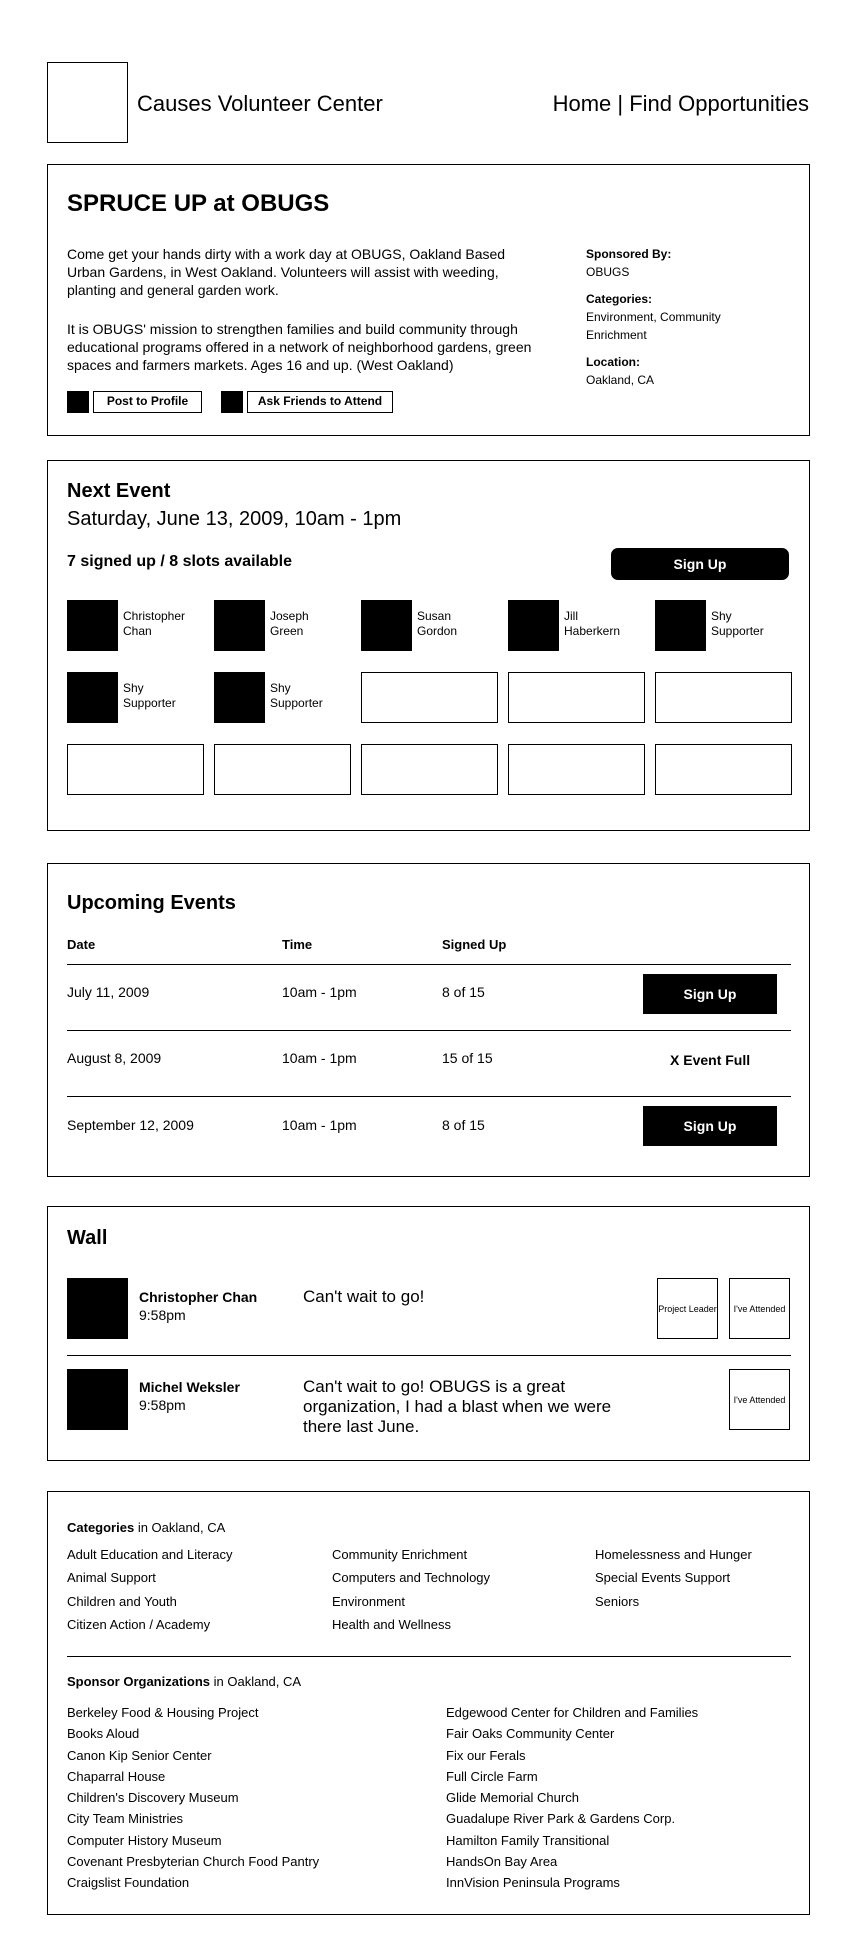 This screenshot has height=1955, width=858. What do you see at coordinates (687, 1308) in the screenshot?
I see `project-leader-badge: Project Leader` at bounding box center [687, 1308].